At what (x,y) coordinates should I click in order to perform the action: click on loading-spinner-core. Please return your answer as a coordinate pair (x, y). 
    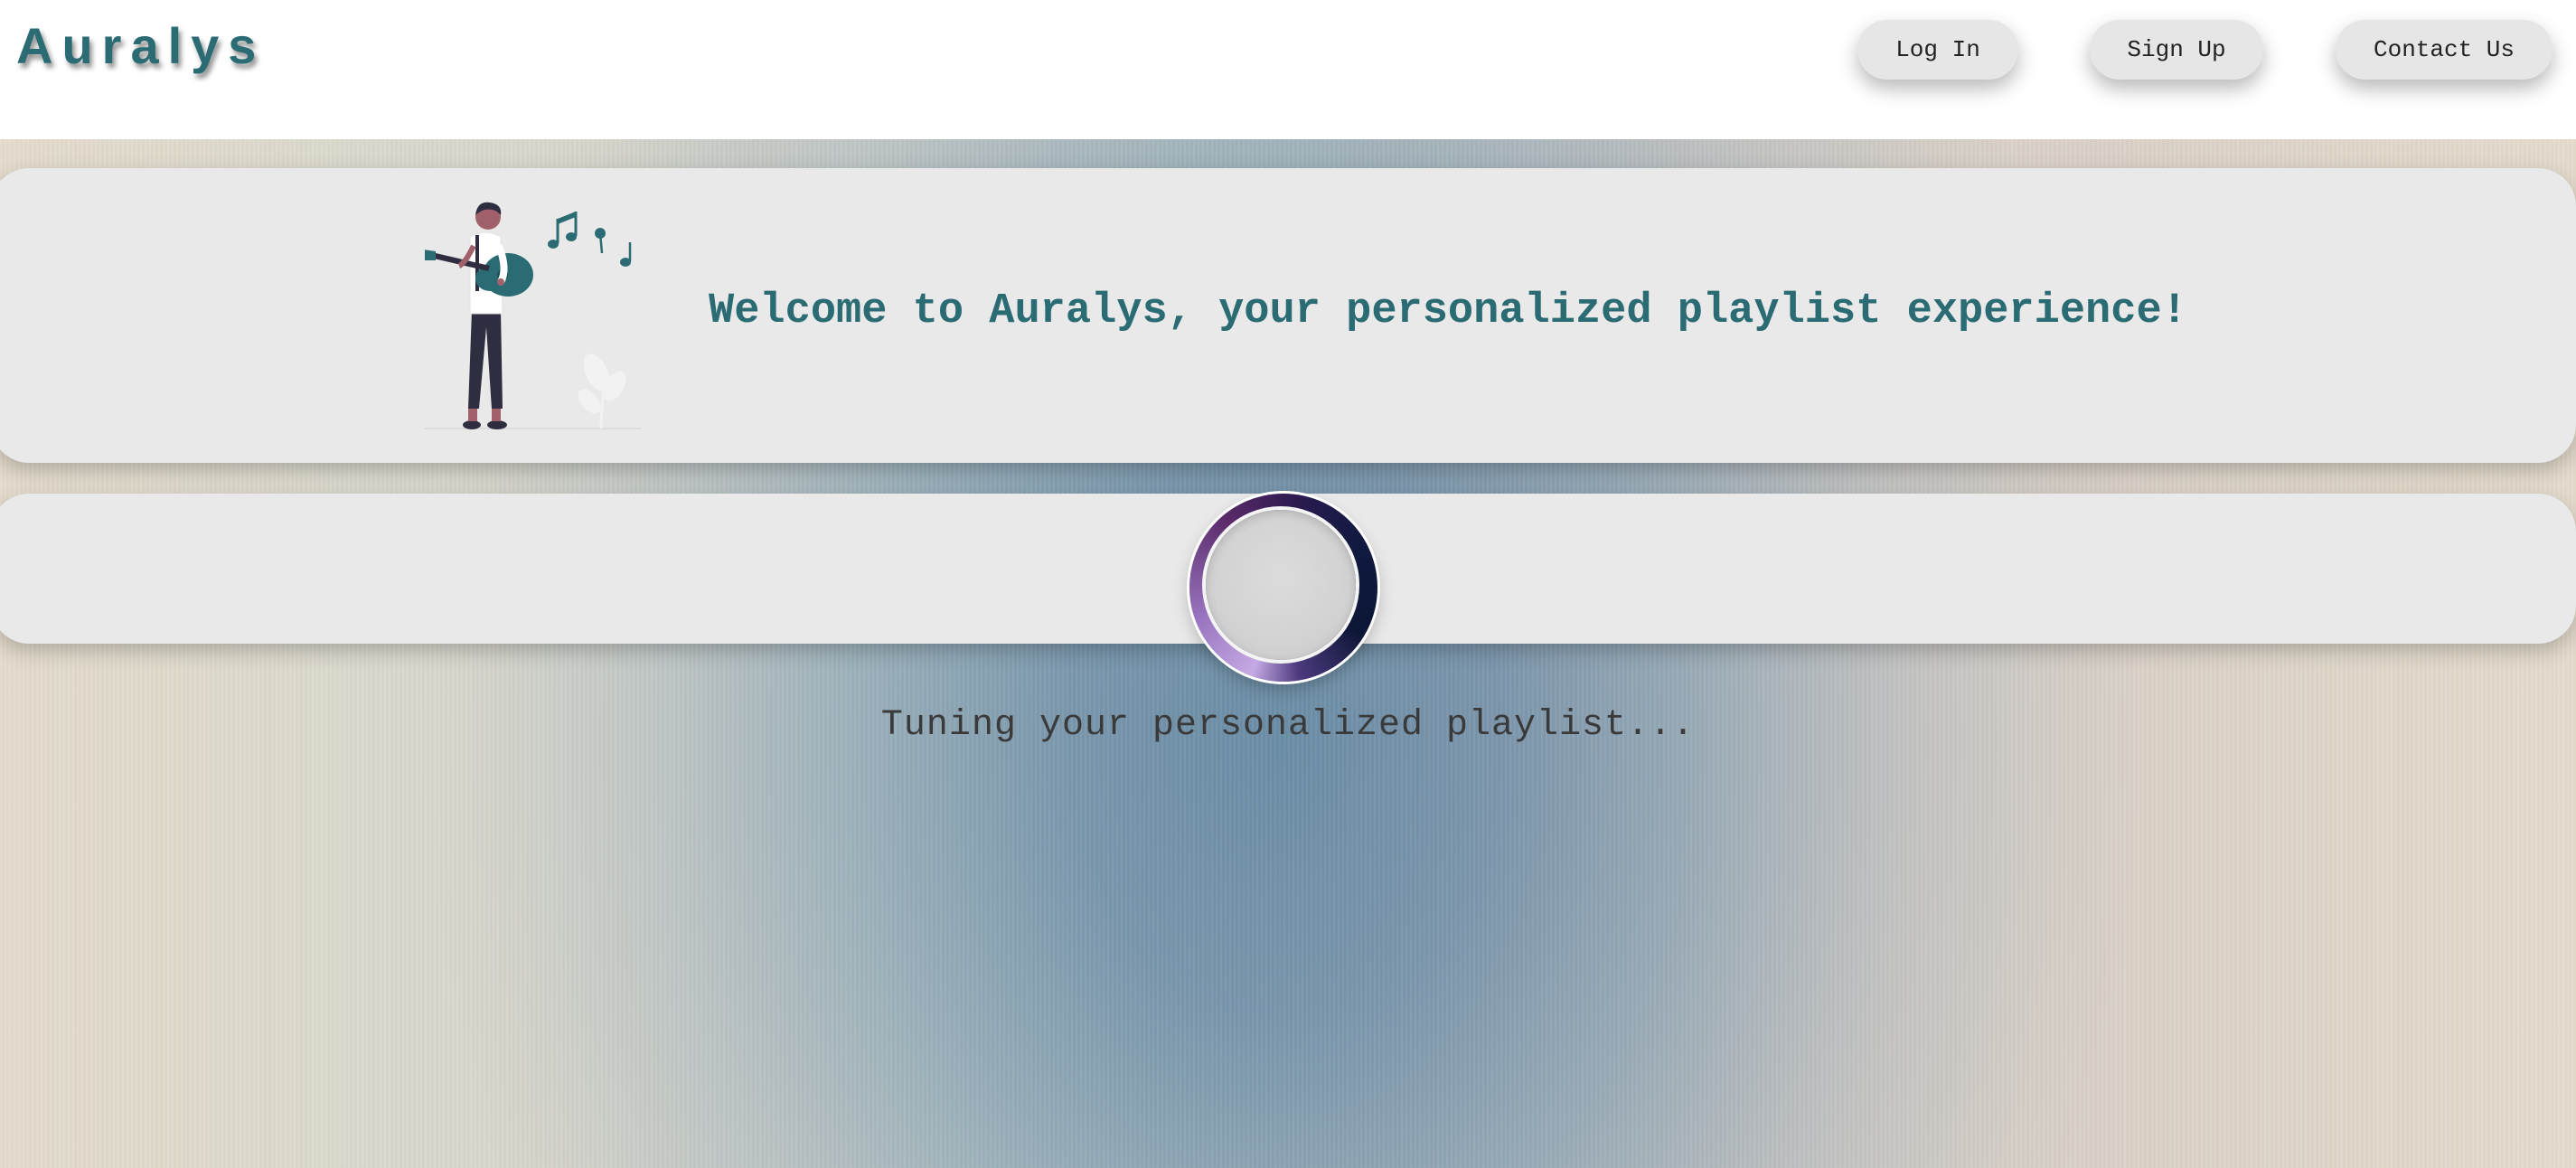
    Looking at the image, I should click on (1281, 585).